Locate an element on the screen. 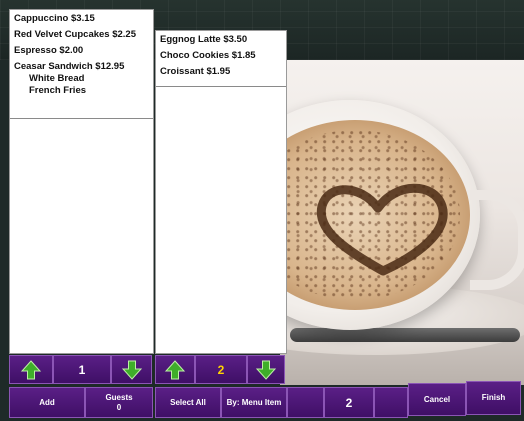 Image resolution: width=524 pixels, height=421 pixels. cancel-button: Cancel is located at coordinates (437, 399).